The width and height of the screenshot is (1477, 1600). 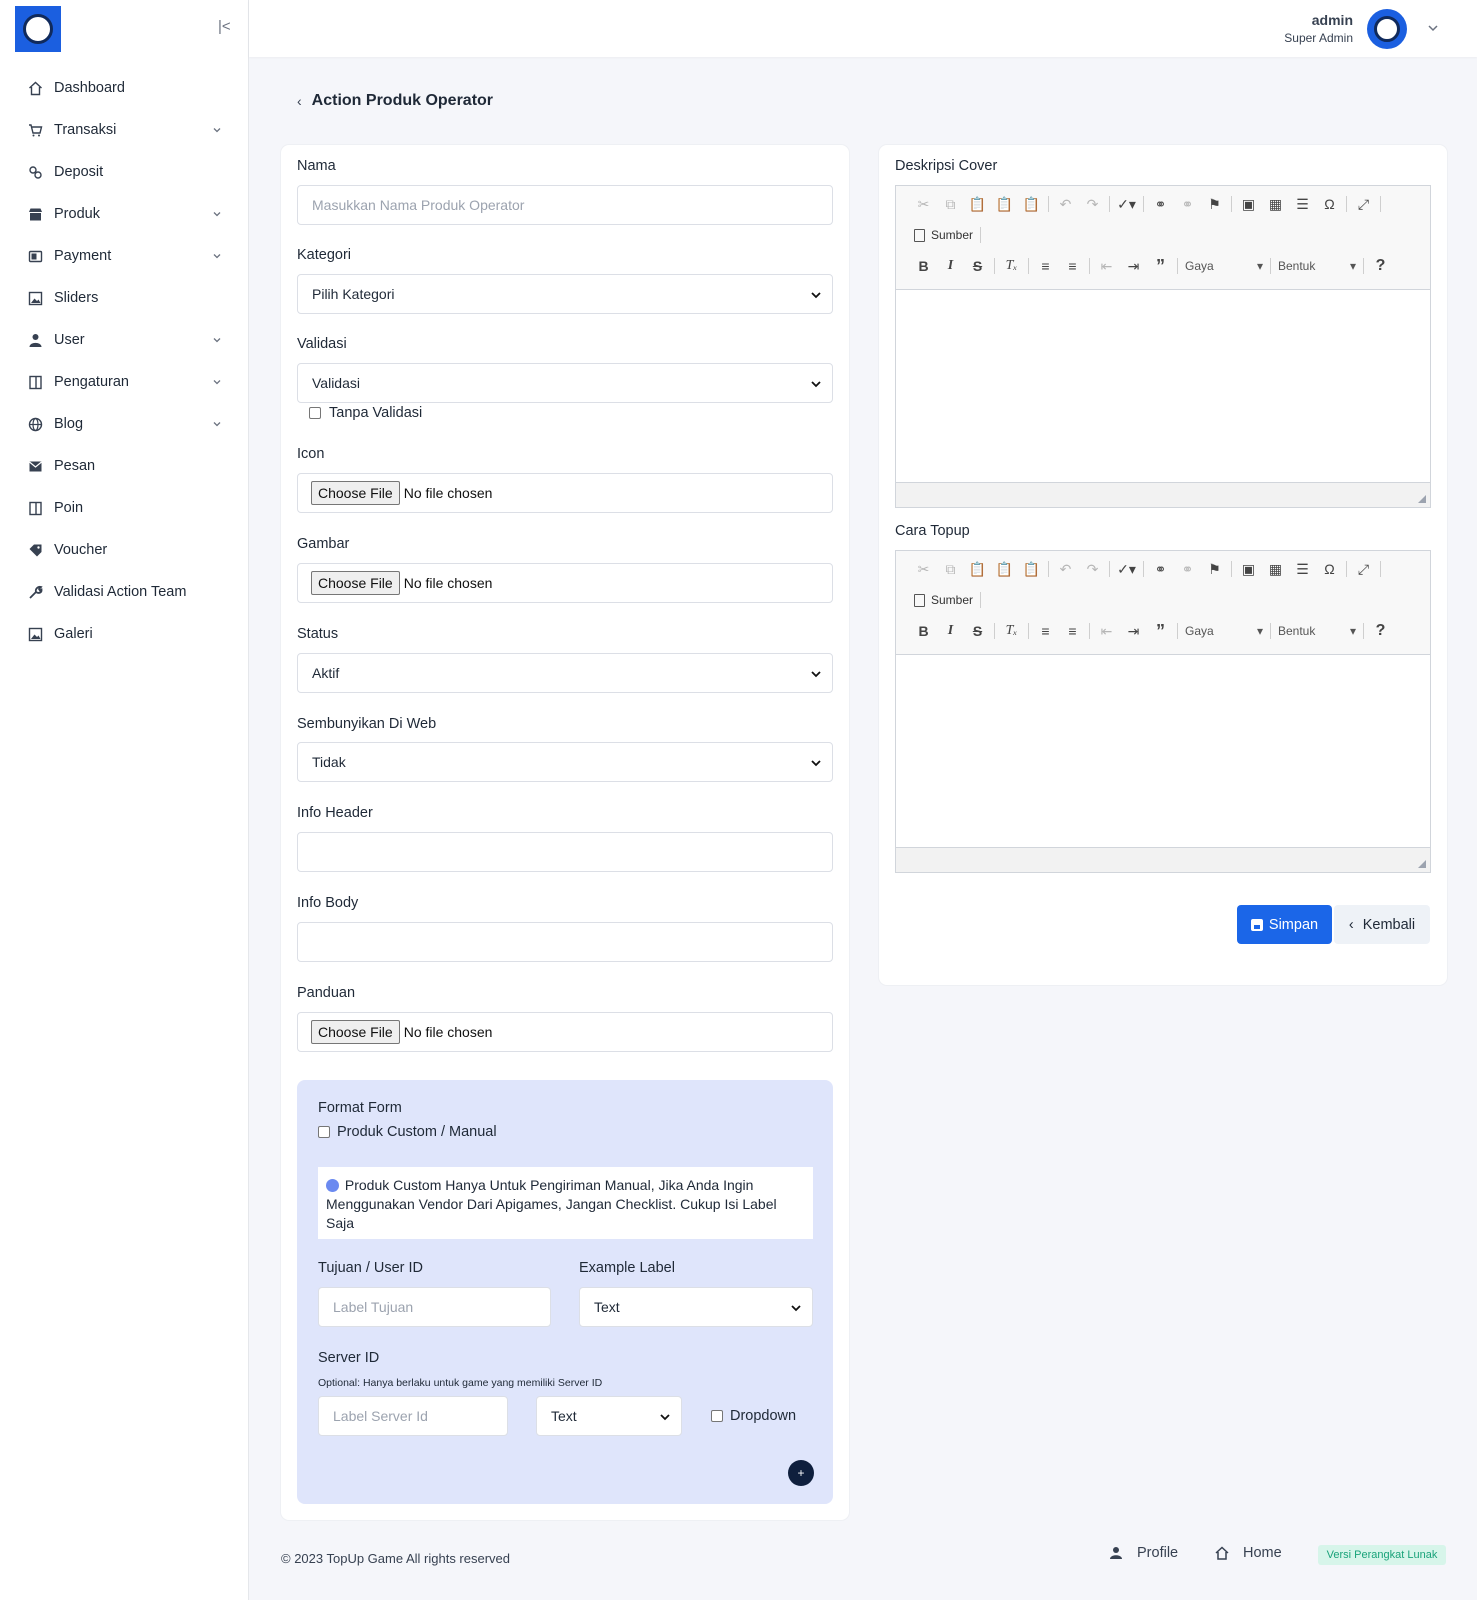 What do you see at coordinates (1248, 1553) in the screenshot?
I see `footer-home-link: Home` at bounding box center [1248, 1553].